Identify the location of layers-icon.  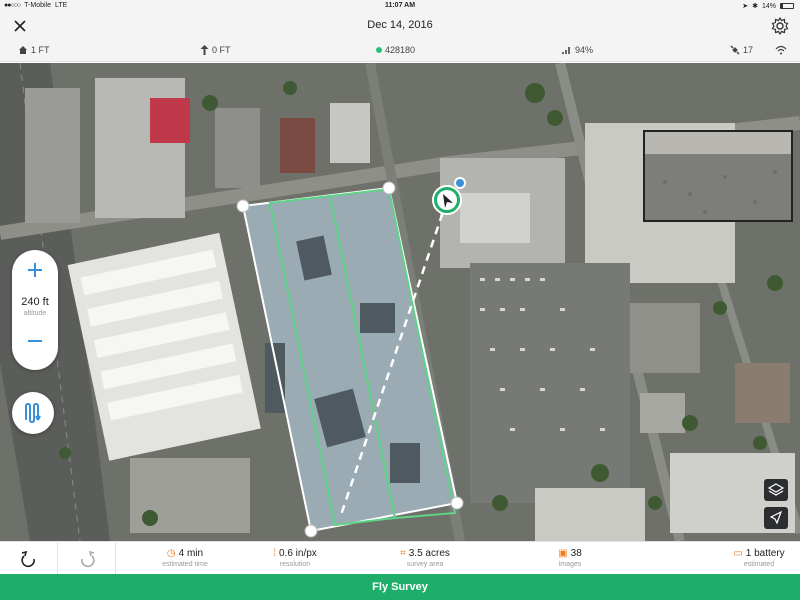
(776, 489).